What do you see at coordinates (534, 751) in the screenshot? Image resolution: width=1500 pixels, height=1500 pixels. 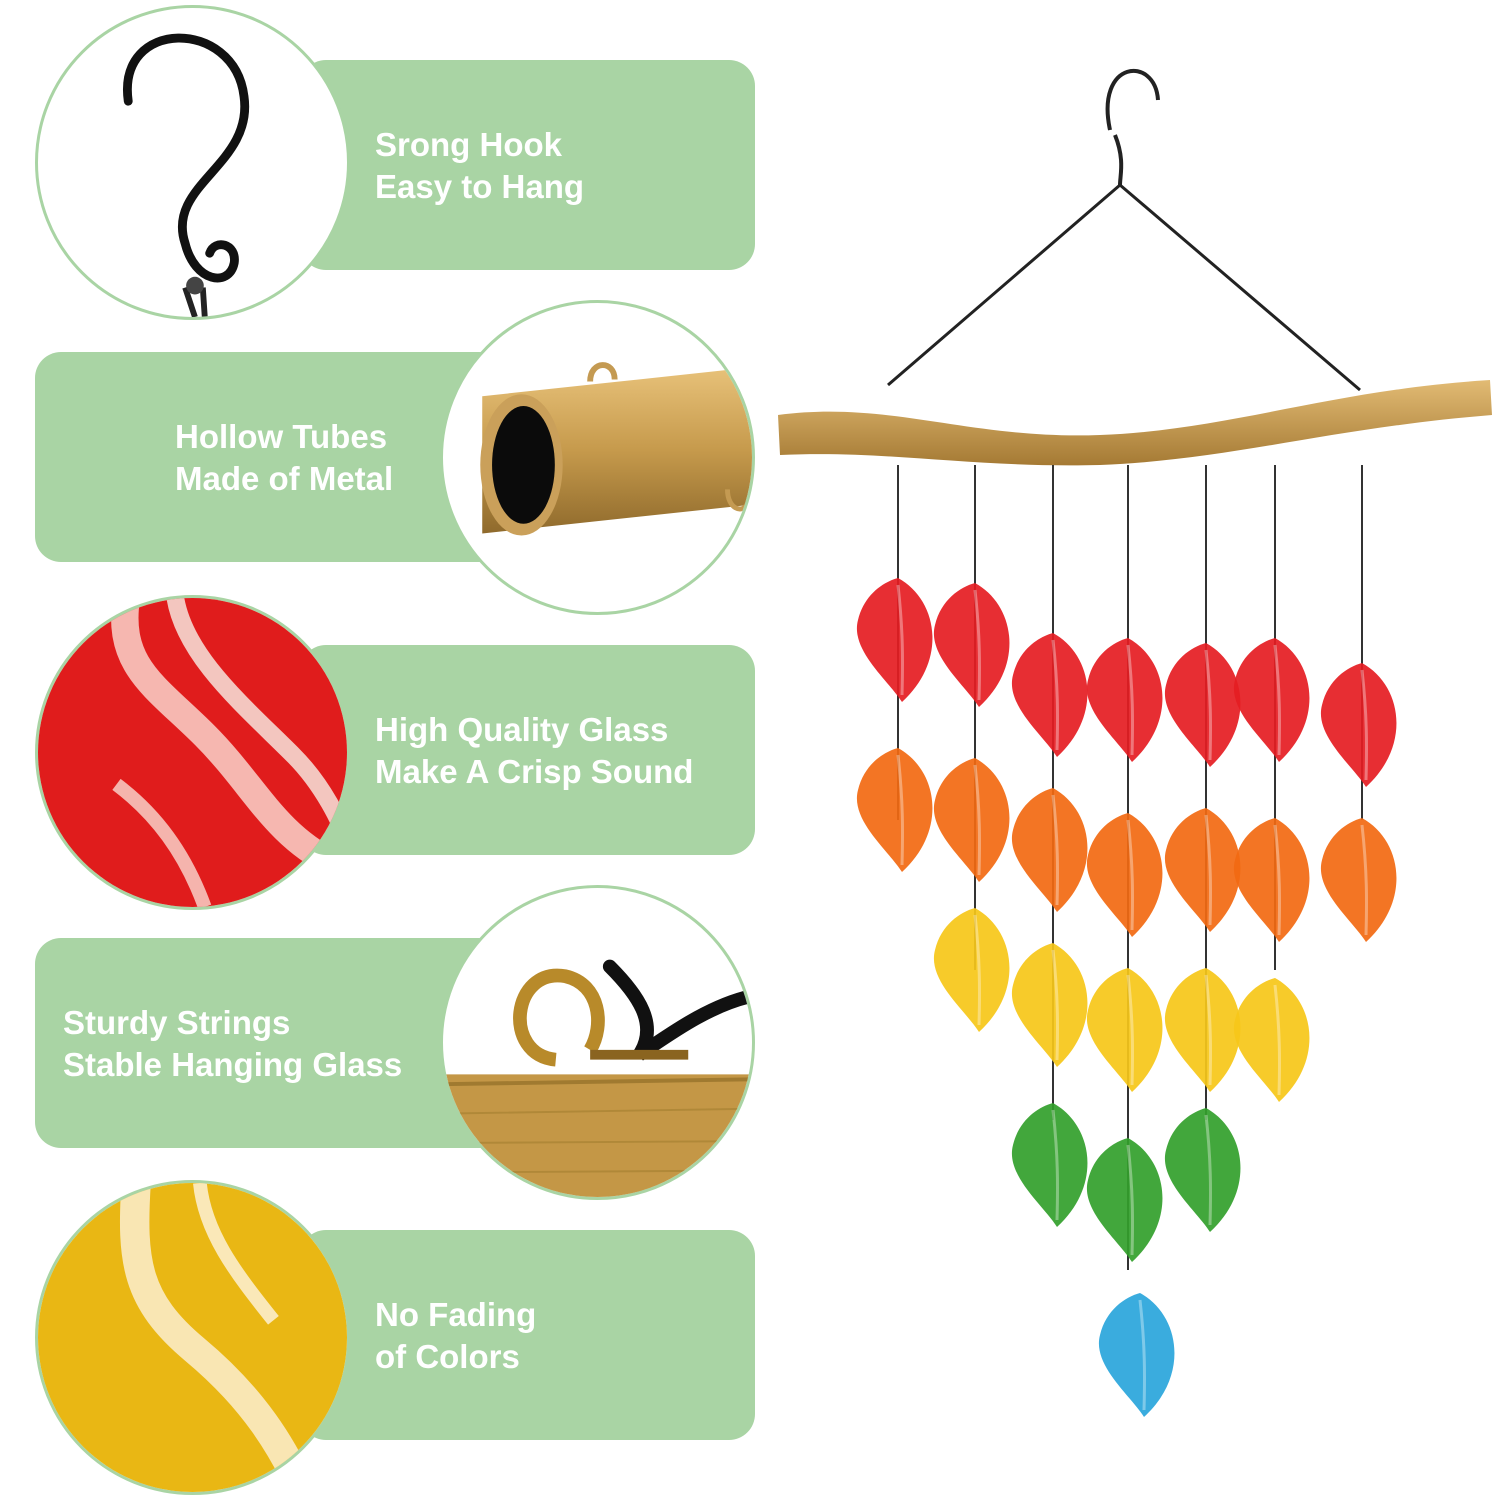 I see `feature-text-glass: High Quality Glass Make A Crisp Sound` at bounding box center [534, 751].